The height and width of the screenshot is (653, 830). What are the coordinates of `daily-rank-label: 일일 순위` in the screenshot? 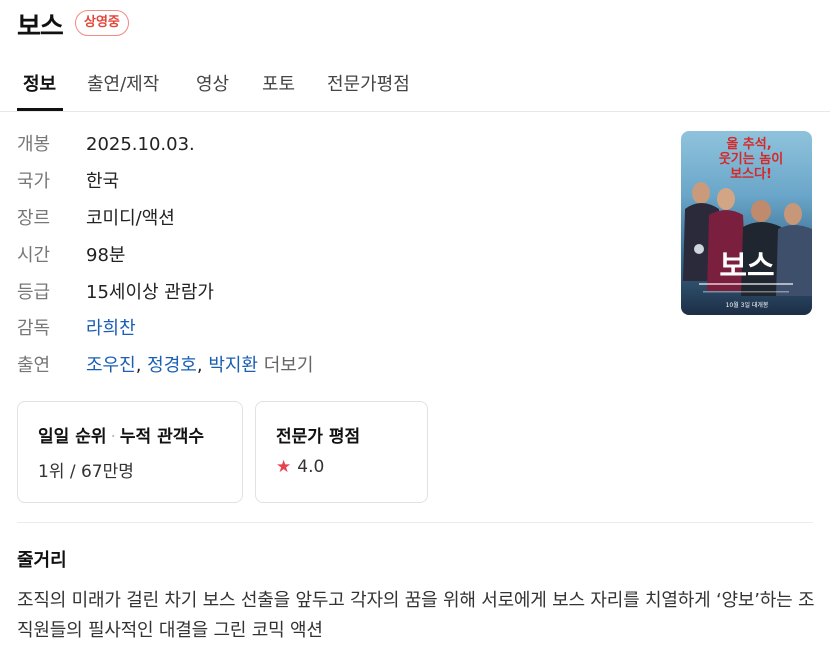 It's located at (72, 437).